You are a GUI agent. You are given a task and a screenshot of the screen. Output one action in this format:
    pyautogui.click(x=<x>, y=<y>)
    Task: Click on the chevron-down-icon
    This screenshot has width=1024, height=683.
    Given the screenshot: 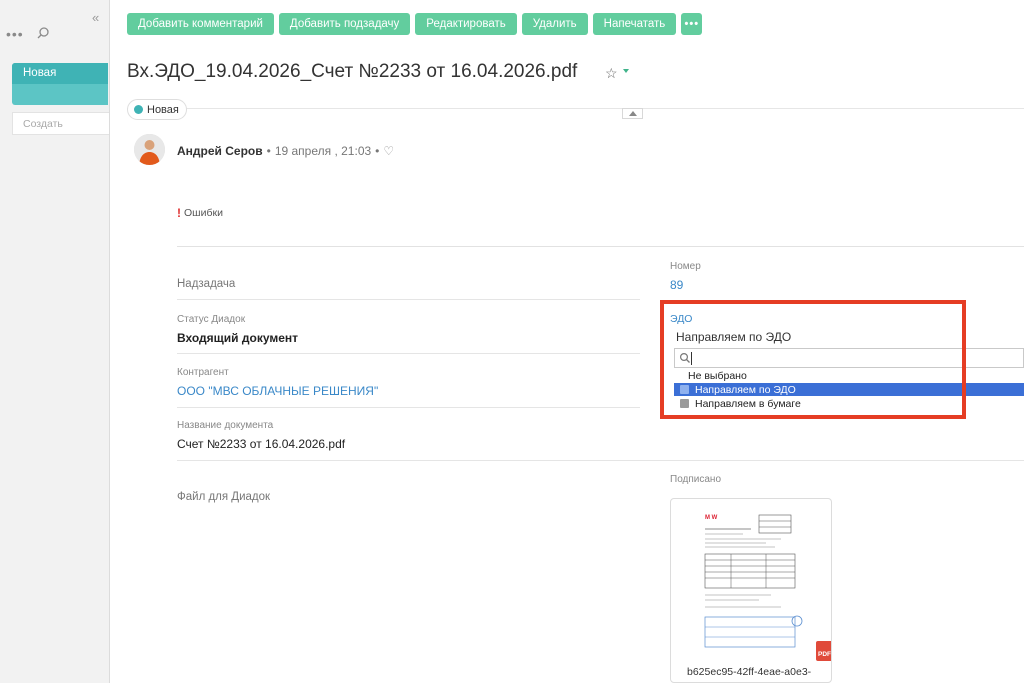 What is the action you would take?
    pyautogui.click(x=626, y=71)
    